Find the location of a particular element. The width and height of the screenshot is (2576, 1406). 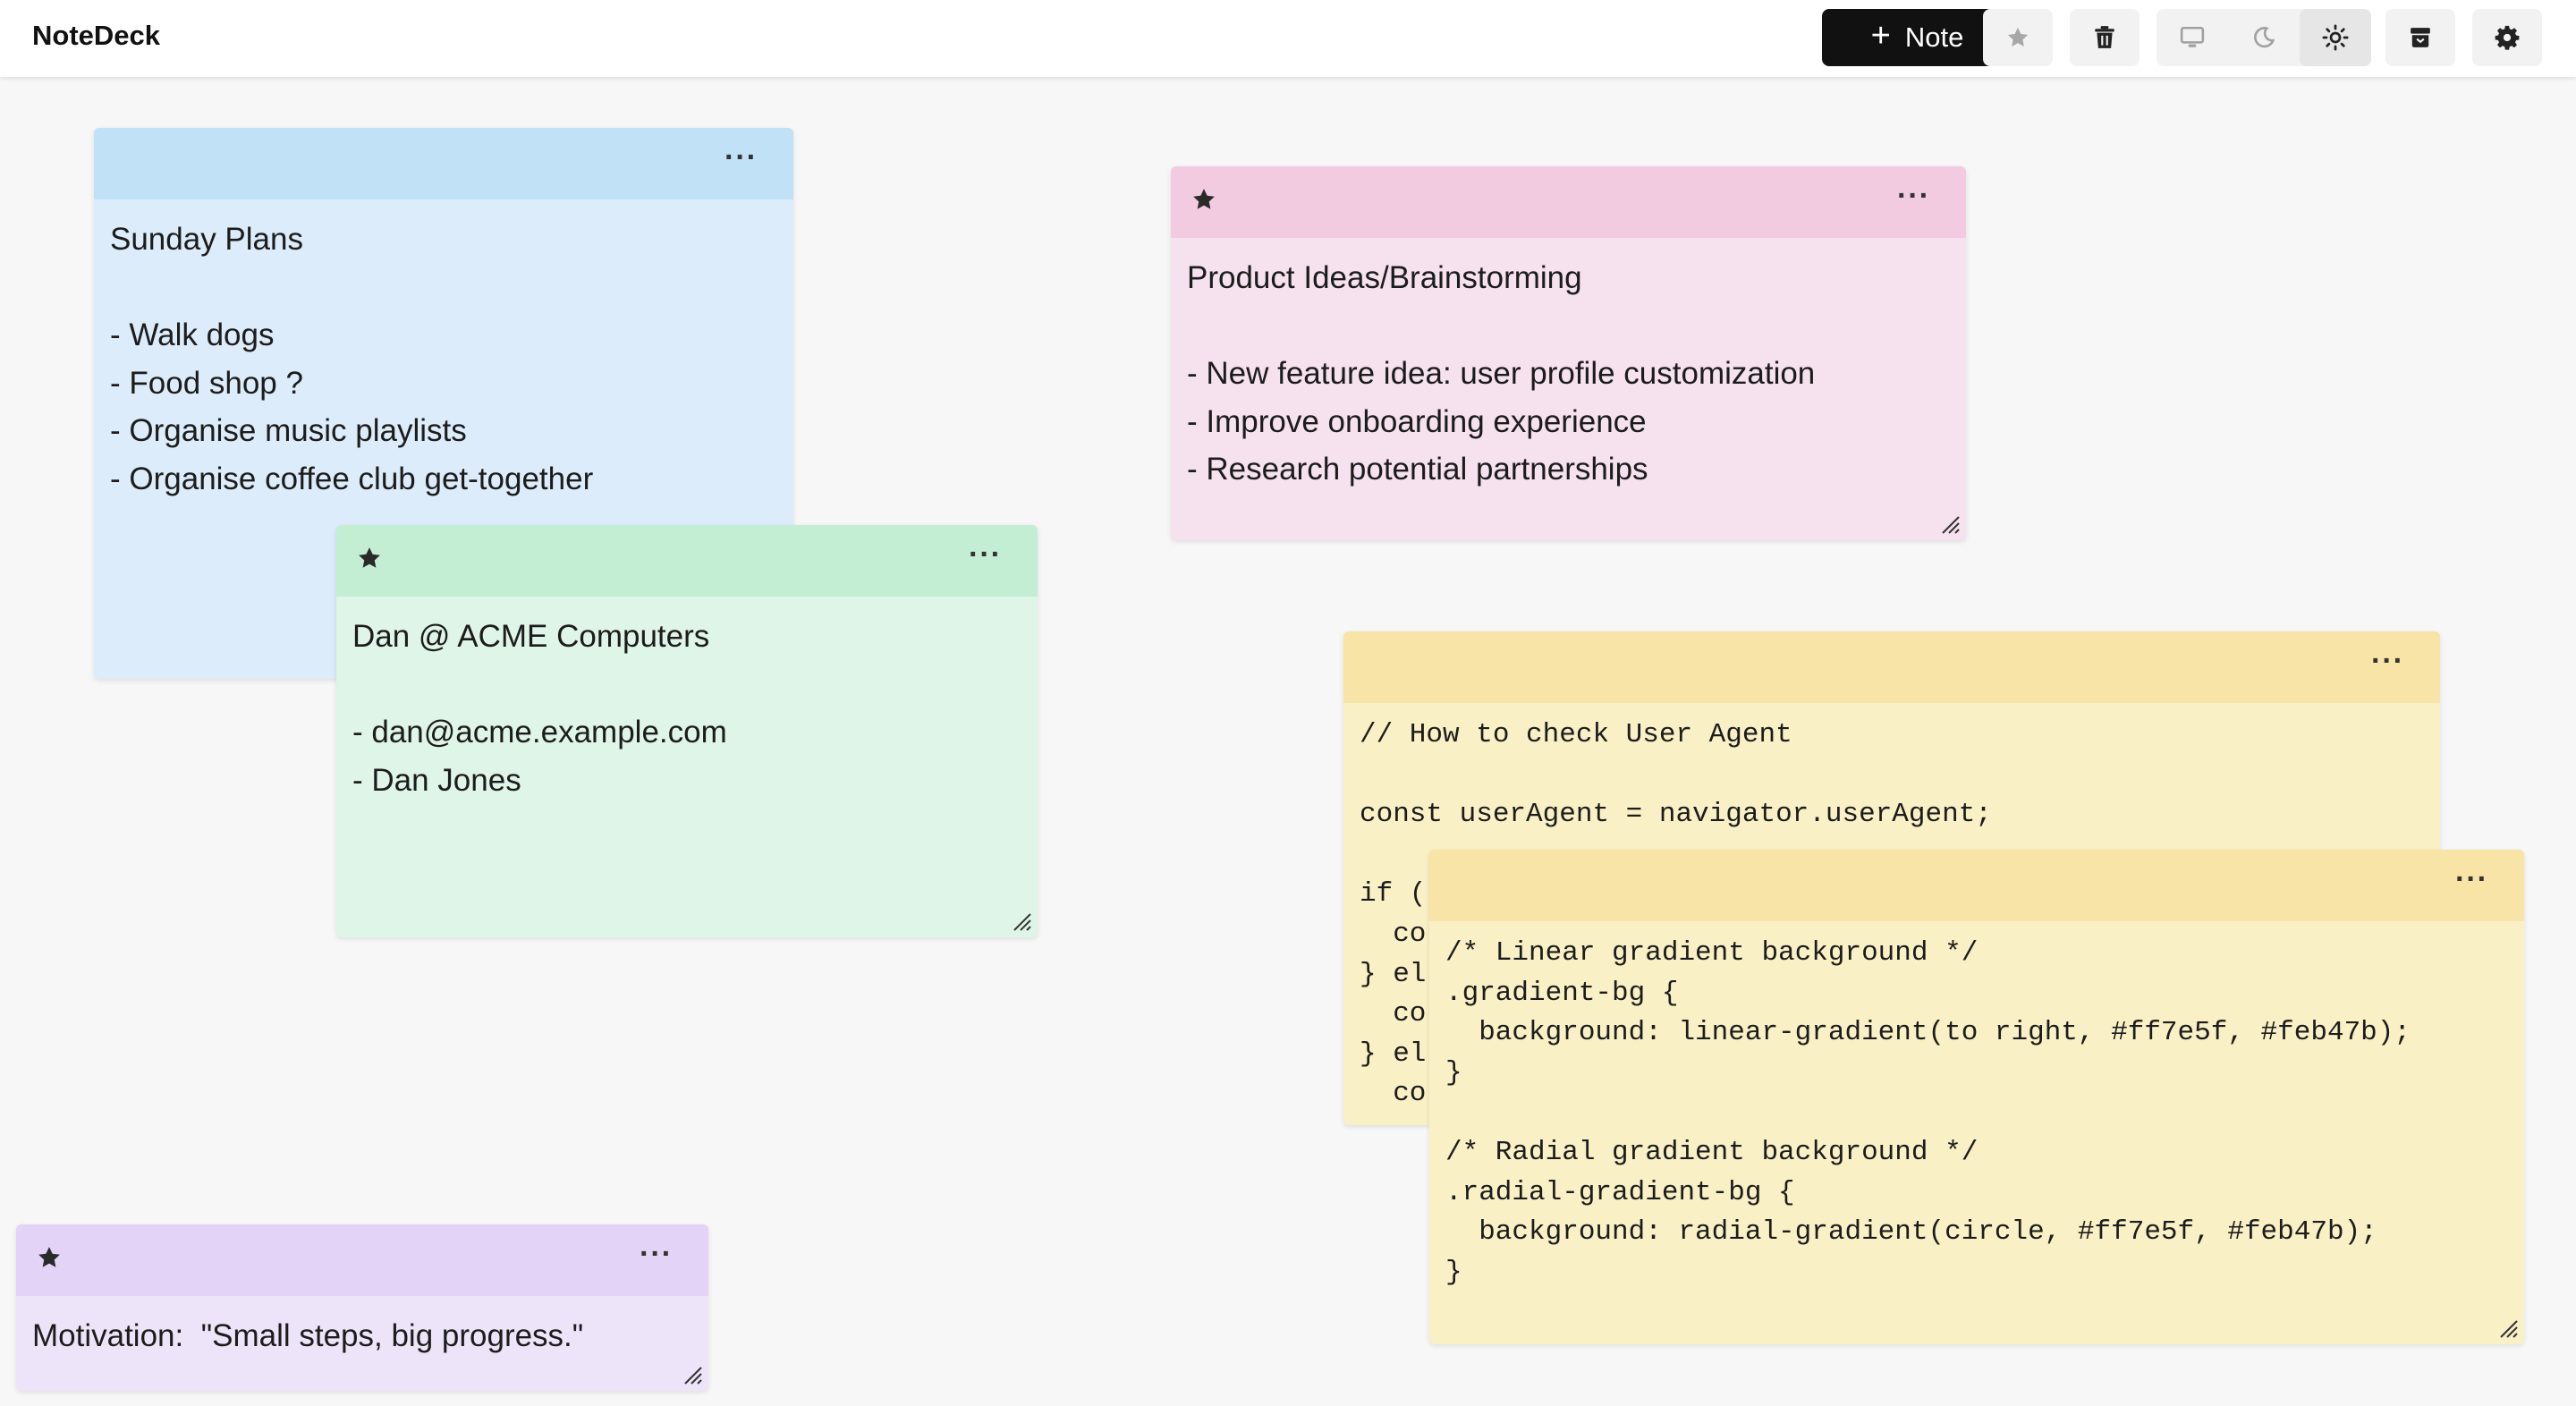

new-note-label: Note is located at coordinates (1934, 37).